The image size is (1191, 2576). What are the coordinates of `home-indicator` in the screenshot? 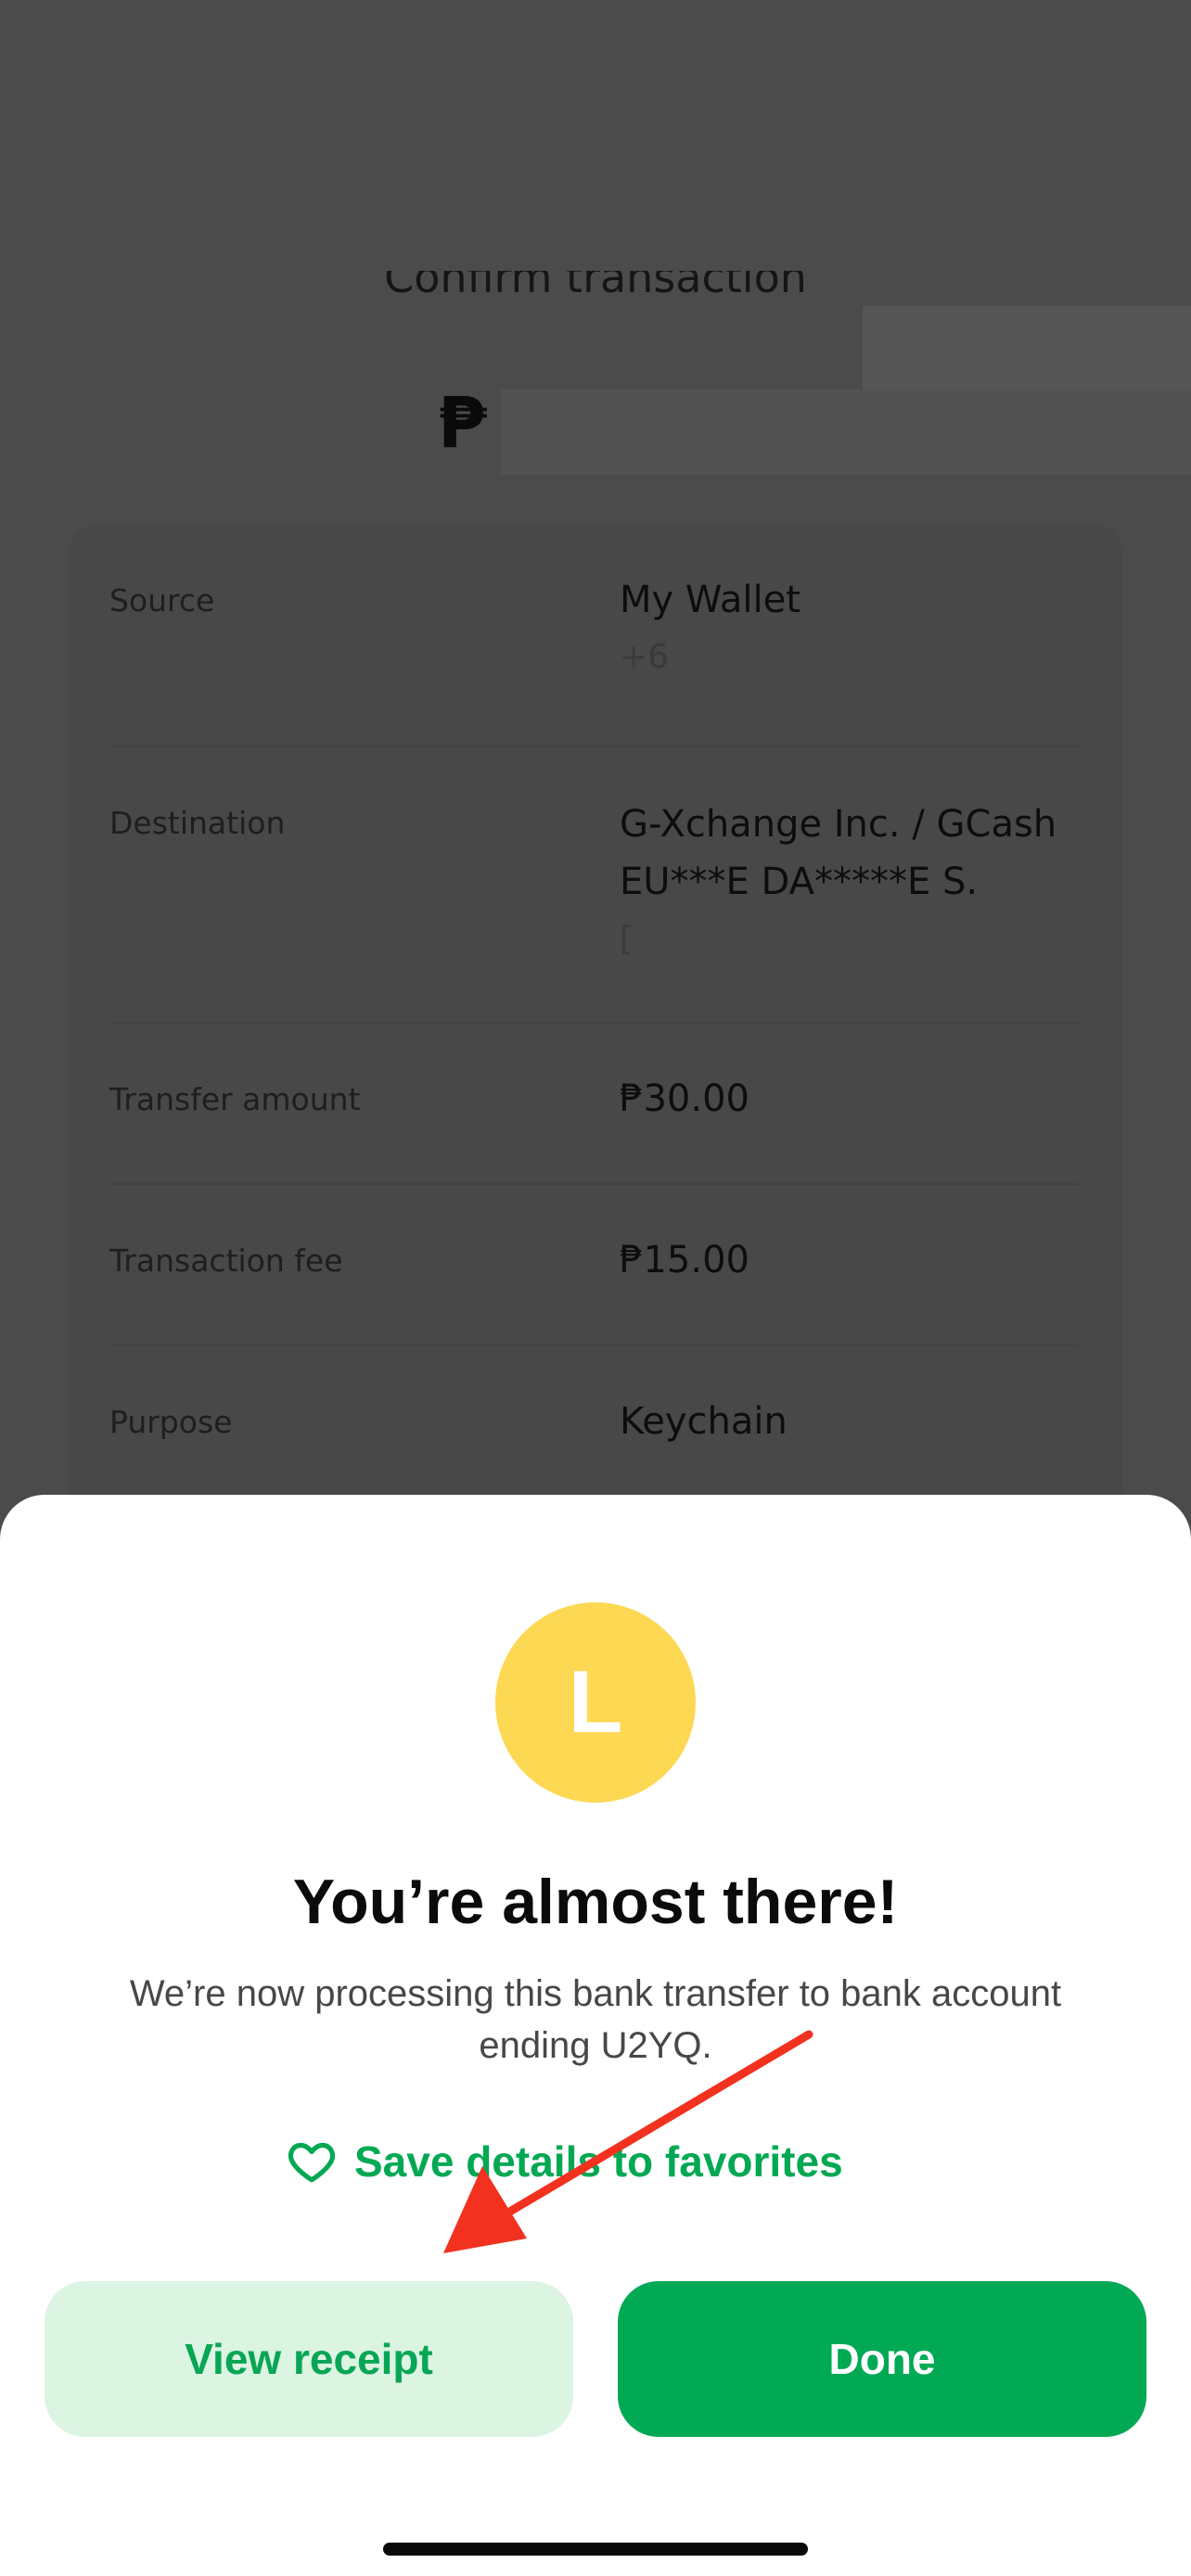 It's located at (595, 2549).